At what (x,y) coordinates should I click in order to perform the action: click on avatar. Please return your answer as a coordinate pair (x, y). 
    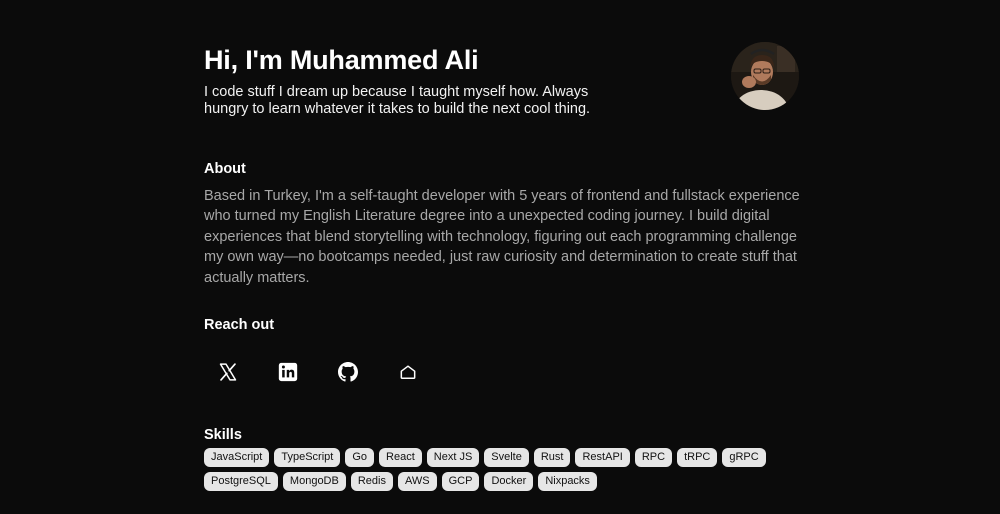
    Looking at the image, I should click on (765, 76).